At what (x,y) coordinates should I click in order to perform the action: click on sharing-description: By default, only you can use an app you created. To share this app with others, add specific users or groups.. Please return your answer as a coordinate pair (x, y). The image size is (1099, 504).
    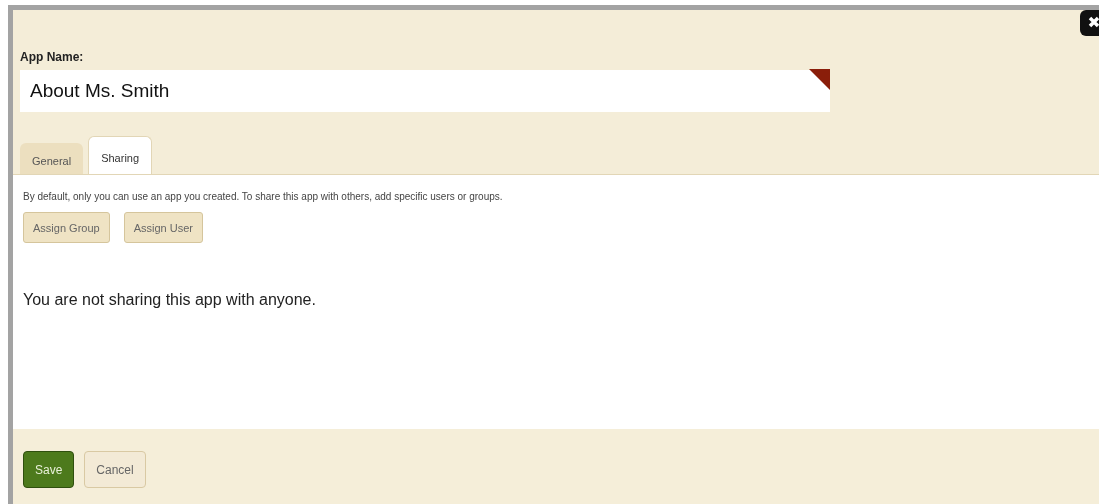
    Looking at the image, I should click on (263, 196).